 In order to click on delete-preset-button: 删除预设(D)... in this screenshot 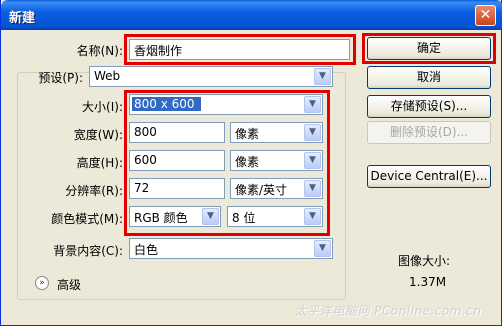, I will do `click(429, 132)`.